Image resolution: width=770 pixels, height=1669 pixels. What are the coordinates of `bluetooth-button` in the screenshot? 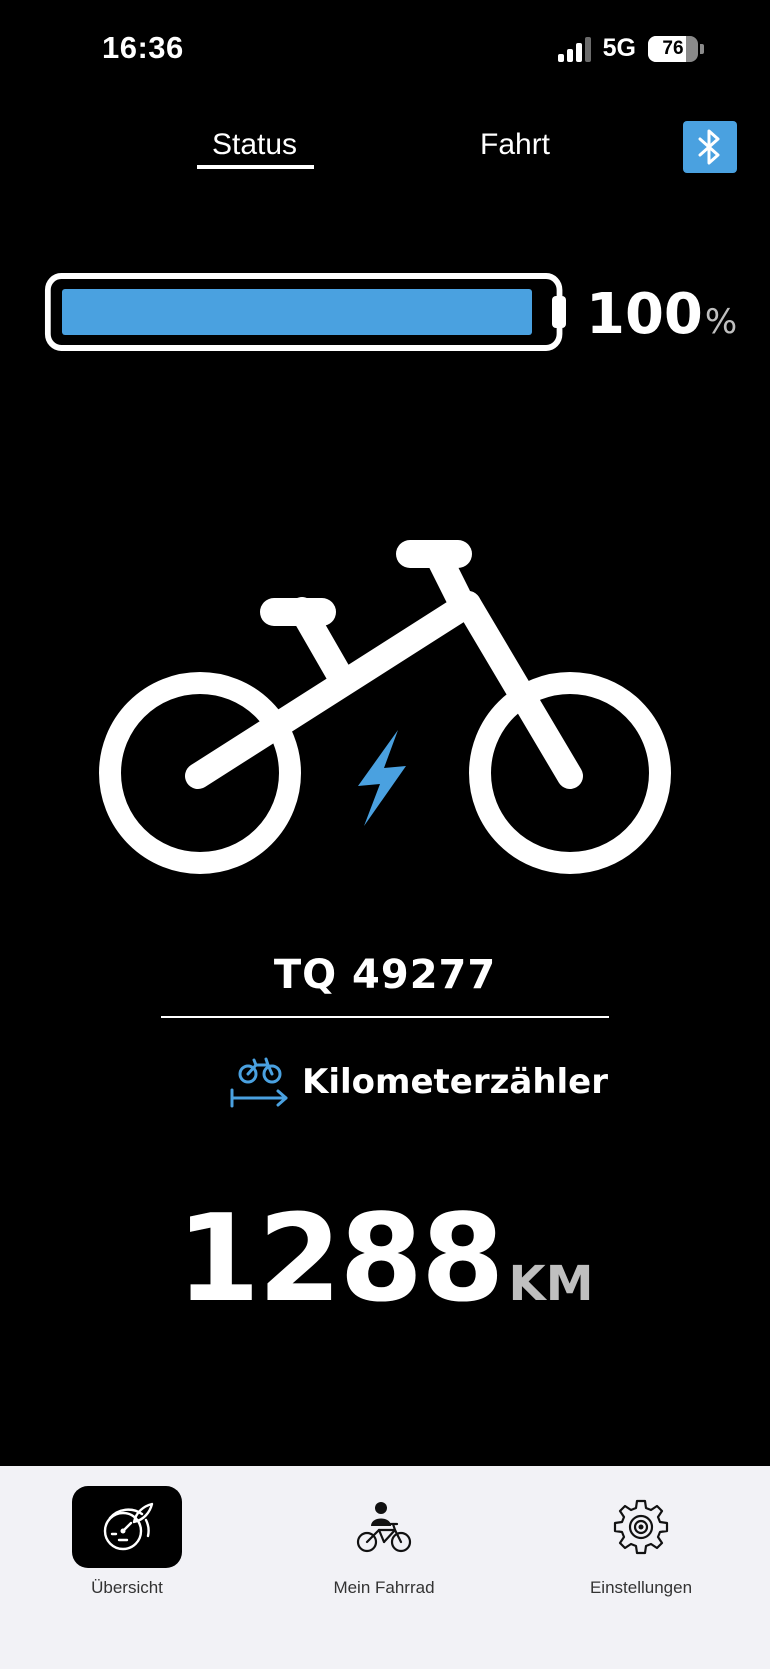 It's located at (710, 147).